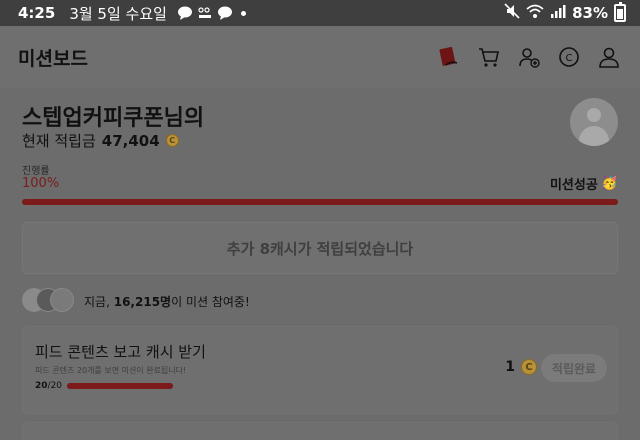 Image resolution: width=640 pixels, height=440 pixels. I want to click on mission-count-total: /20, so click(55, 386).